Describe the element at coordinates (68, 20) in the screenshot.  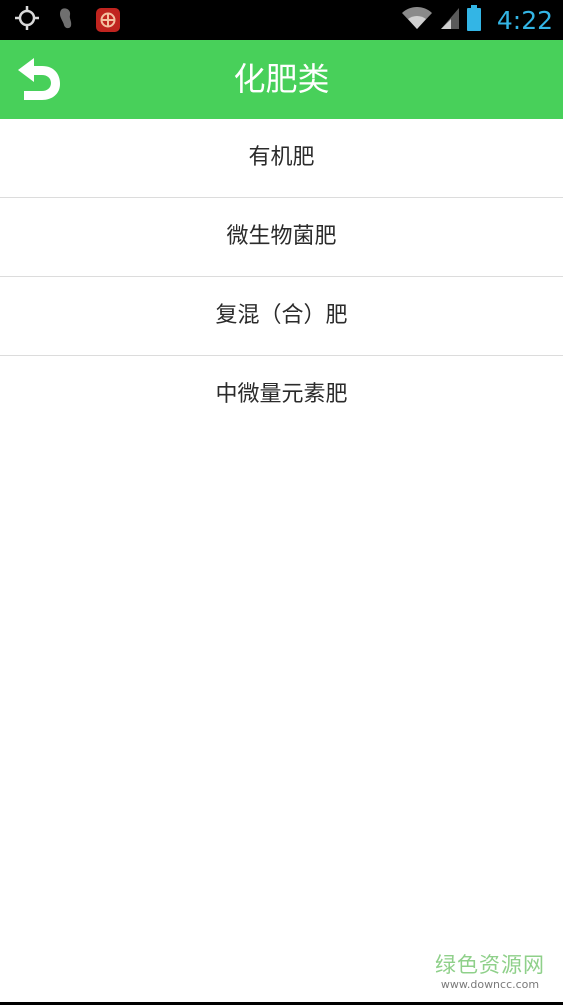
I see `footprint-icon` at that location.